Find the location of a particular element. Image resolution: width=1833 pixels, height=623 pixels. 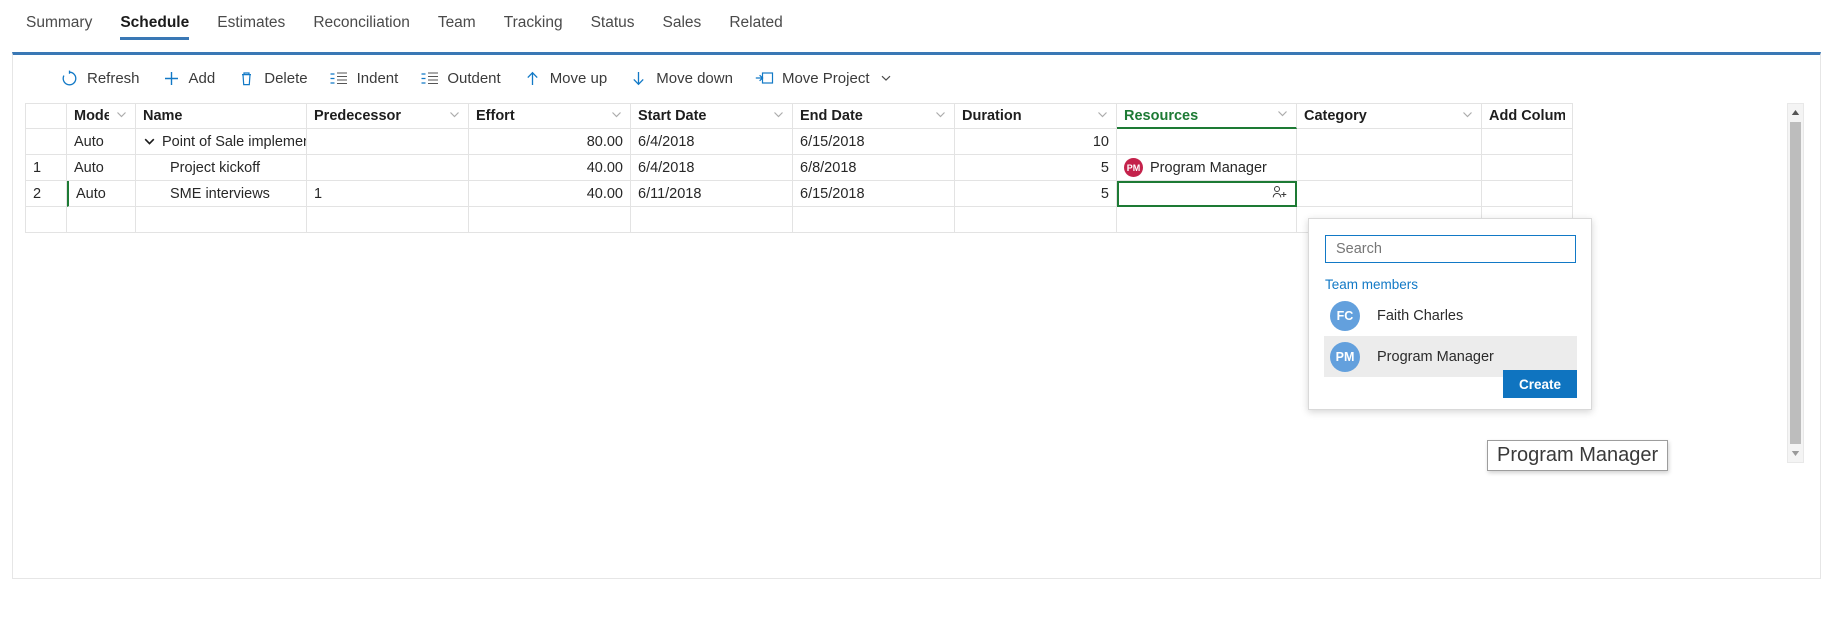

row-name: Point of Sale implementati is located at coordinates (221, 142).